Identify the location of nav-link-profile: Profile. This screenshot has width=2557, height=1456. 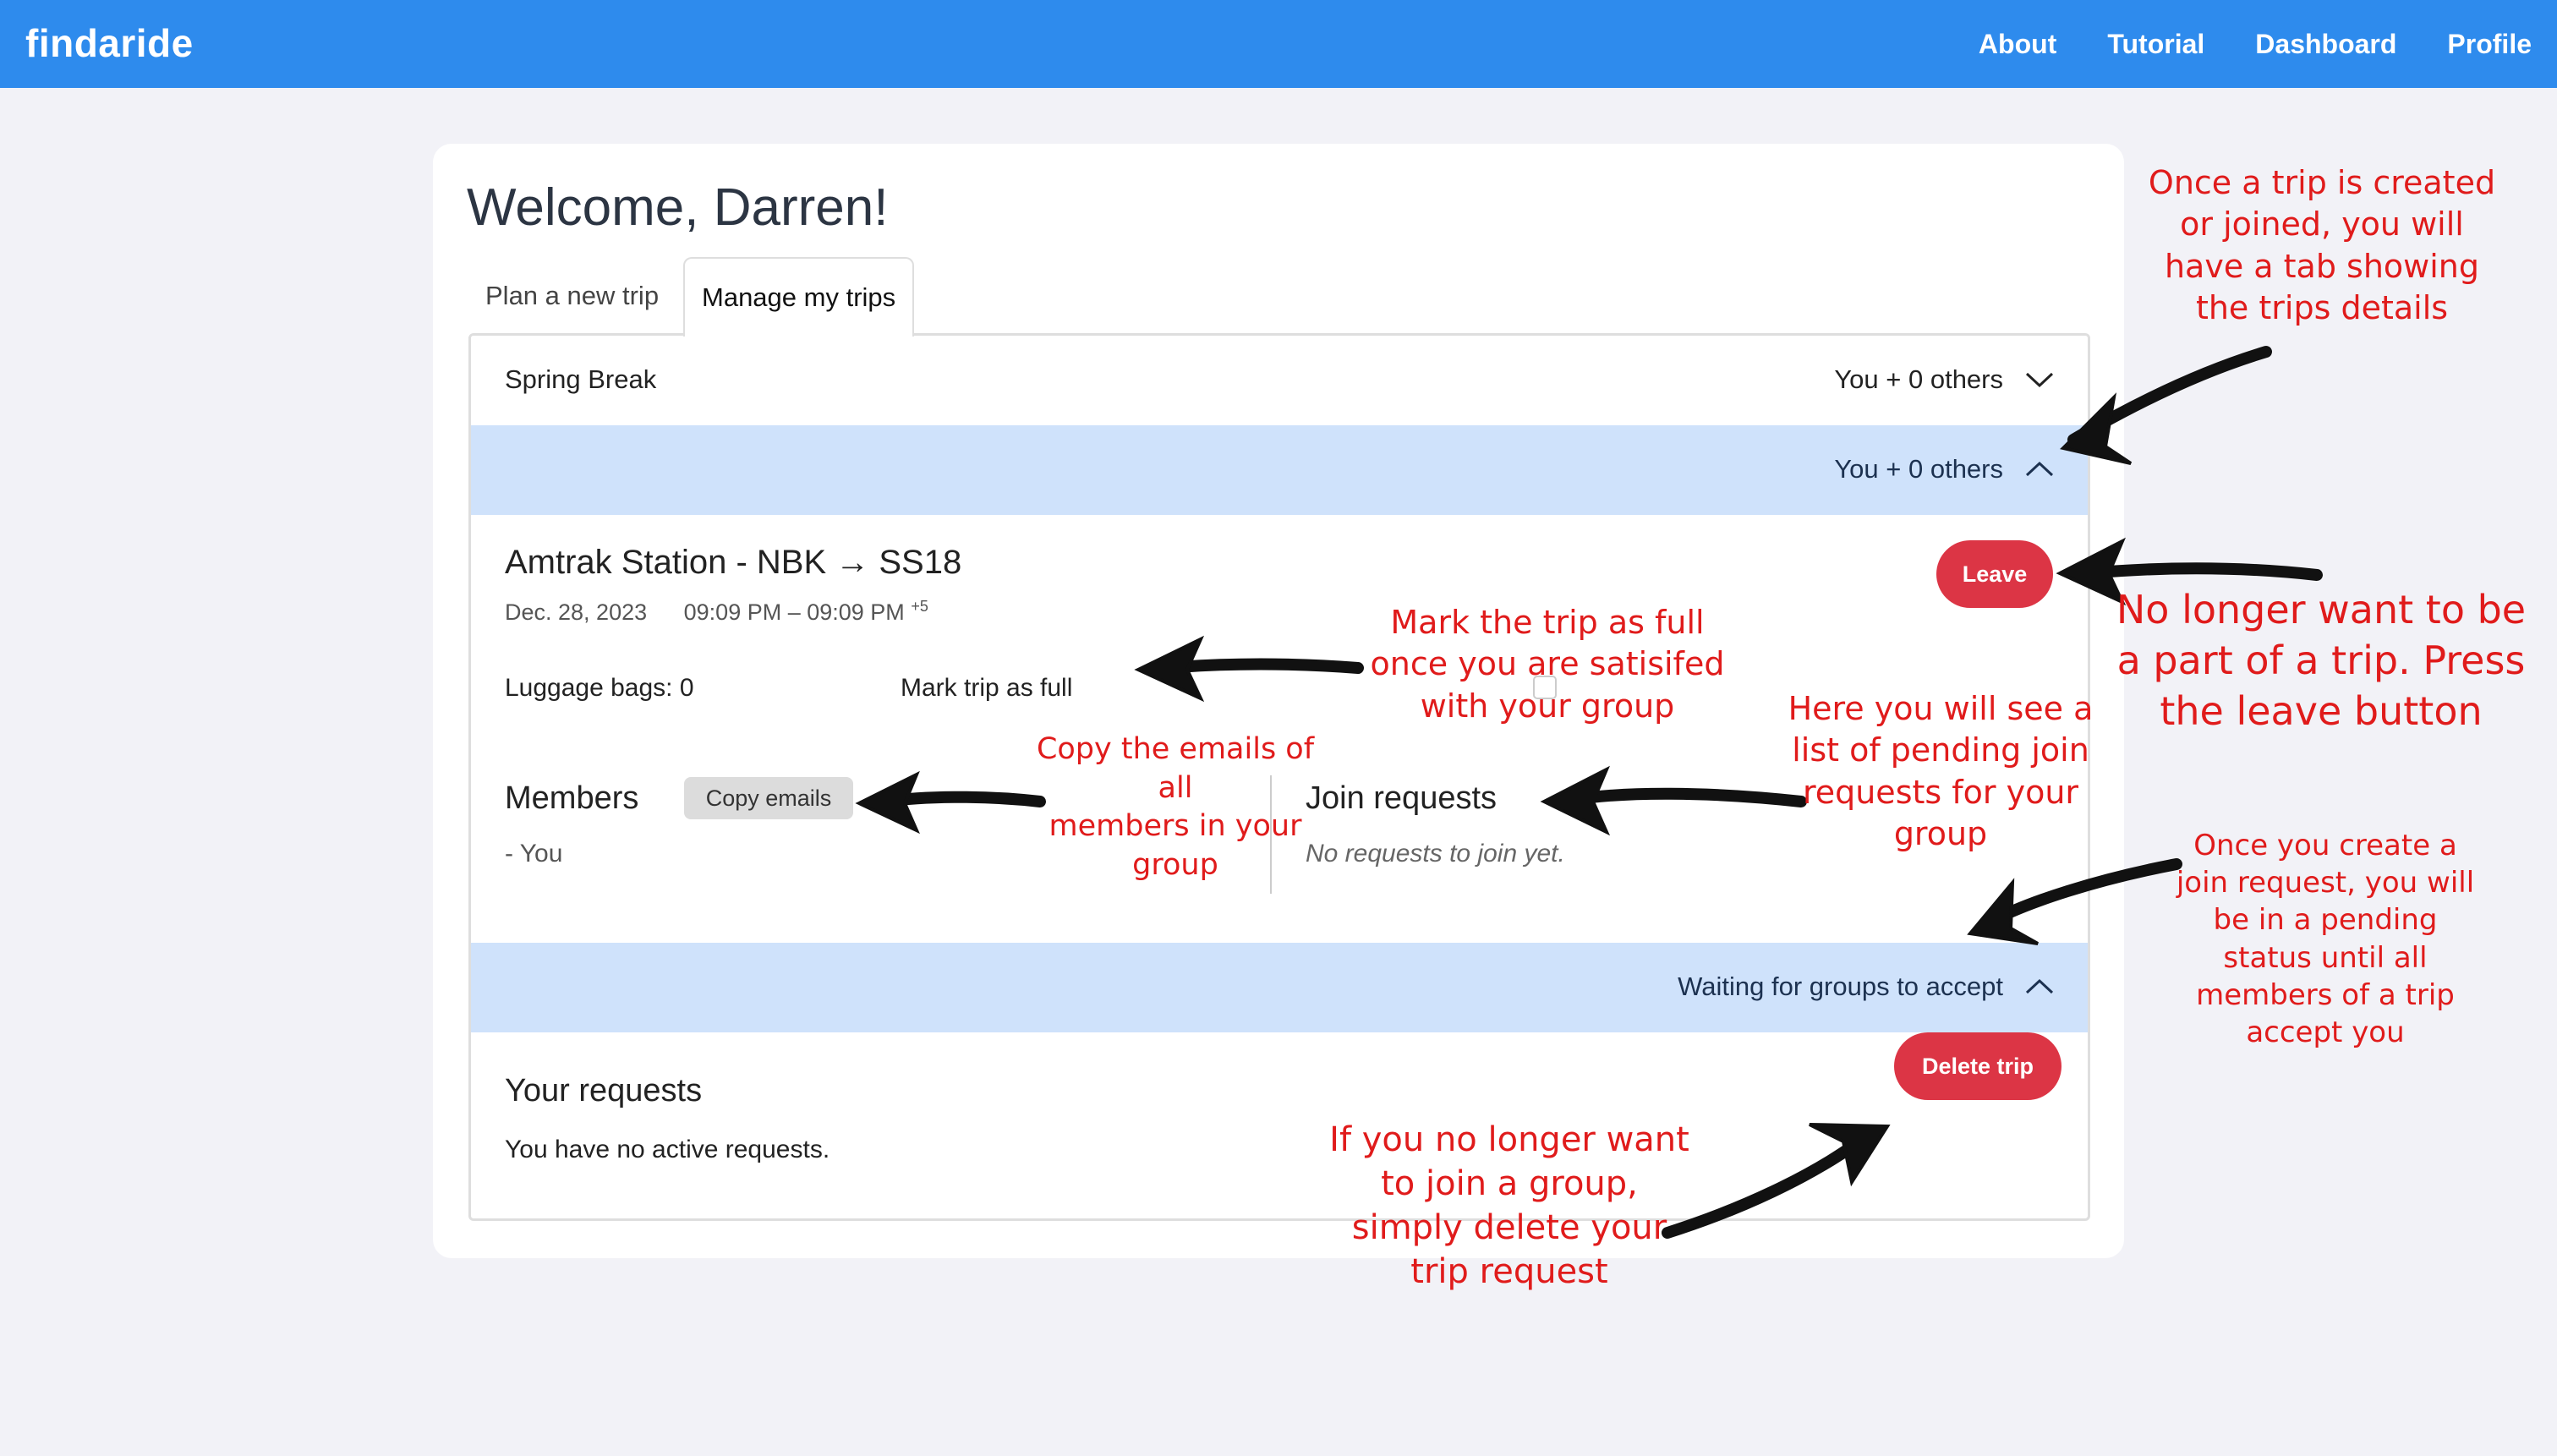
(2489, 44).